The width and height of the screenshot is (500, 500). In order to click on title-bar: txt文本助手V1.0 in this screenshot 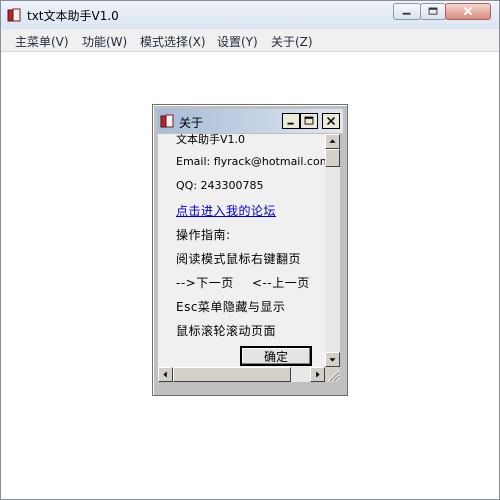, I will do `click(250, 15)`.